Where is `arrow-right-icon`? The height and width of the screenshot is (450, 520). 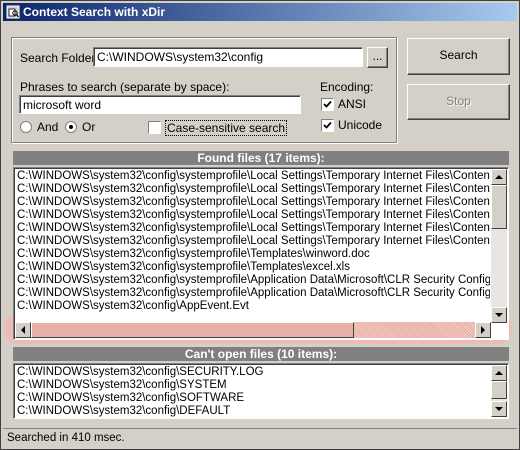
arrow-right-icon is located at coordinates (483, 330).